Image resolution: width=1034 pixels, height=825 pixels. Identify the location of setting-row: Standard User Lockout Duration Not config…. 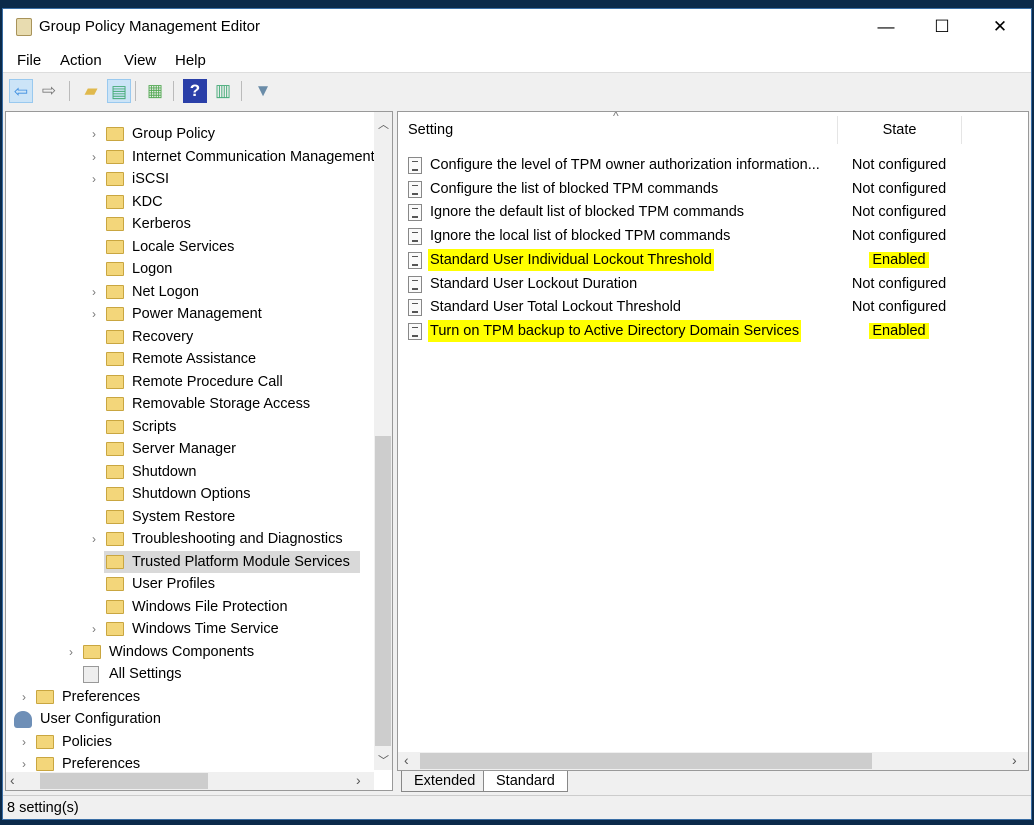
(684, 284).